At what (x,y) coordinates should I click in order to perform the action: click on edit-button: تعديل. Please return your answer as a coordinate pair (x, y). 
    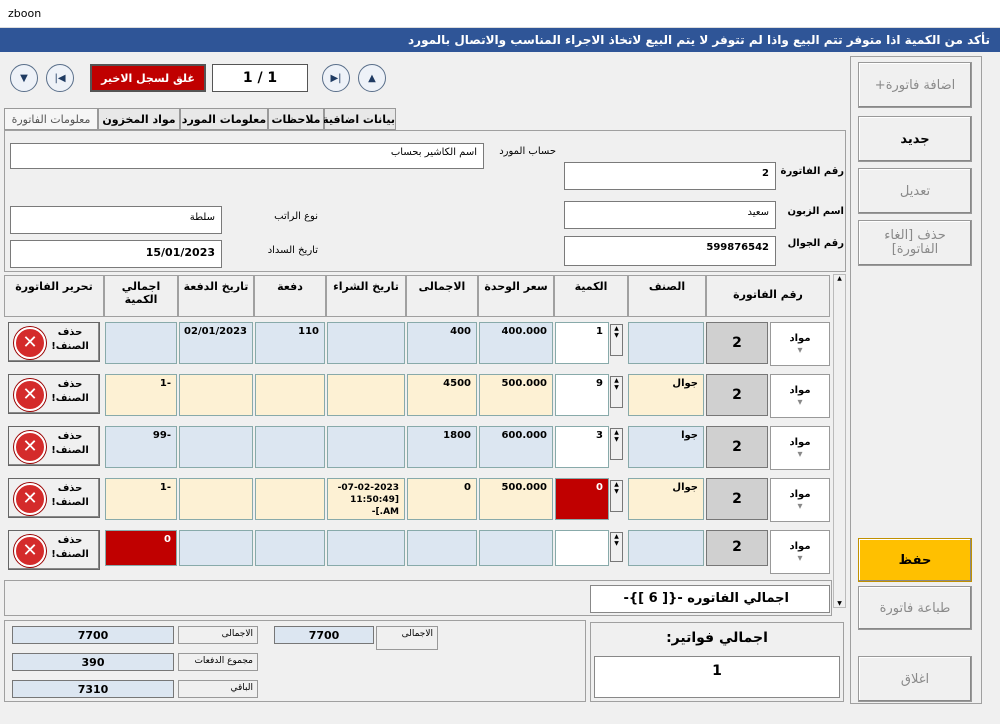
    Looking at the image, I should click on (915, 191).